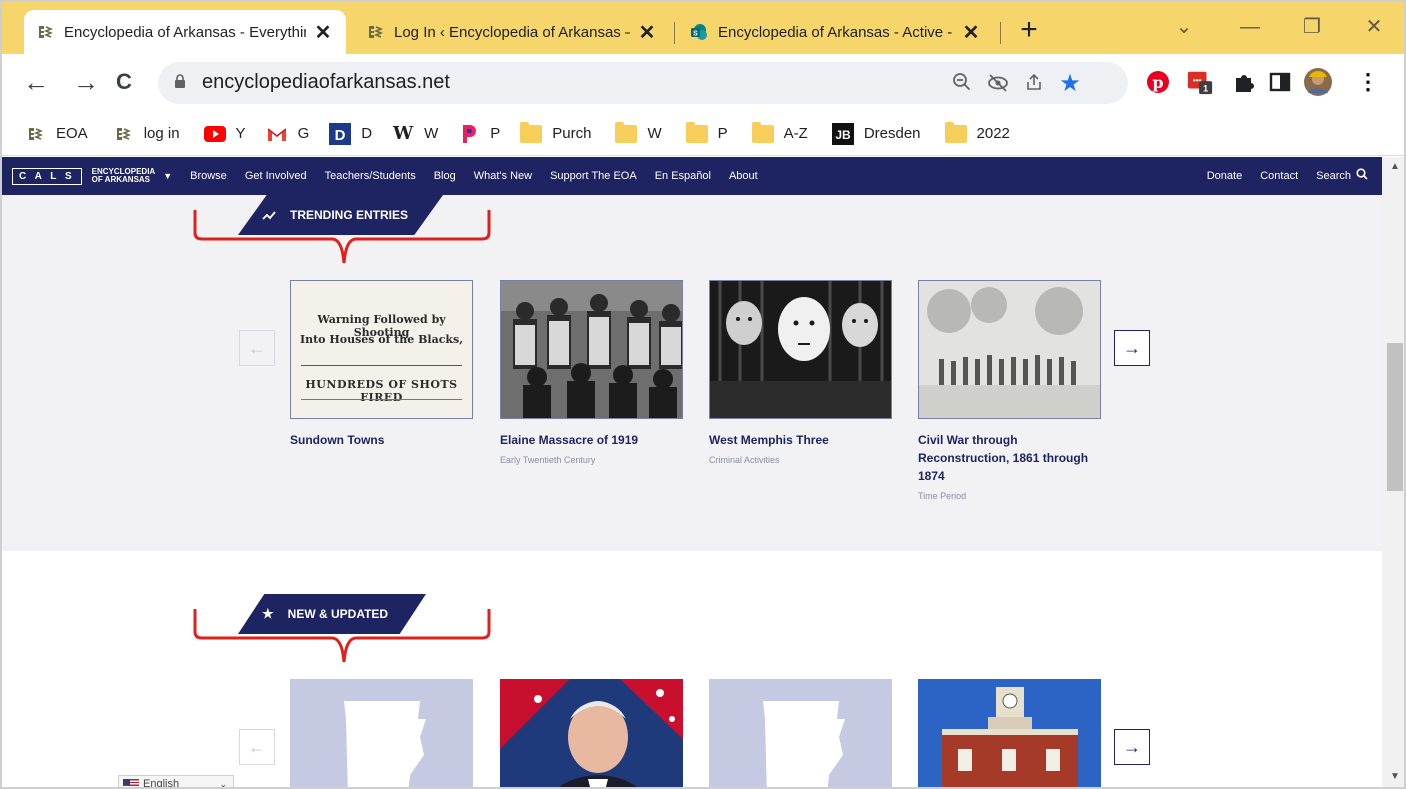  I want to click on new-prev-arrow: ←, so click(257, 747).